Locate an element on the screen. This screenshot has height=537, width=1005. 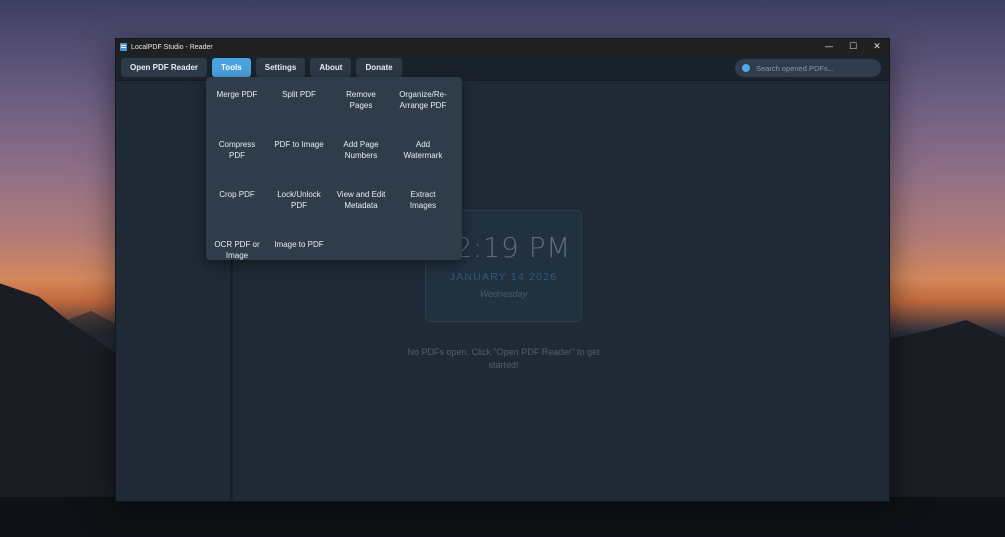
about-button: About is located at coordinates (331, 67).